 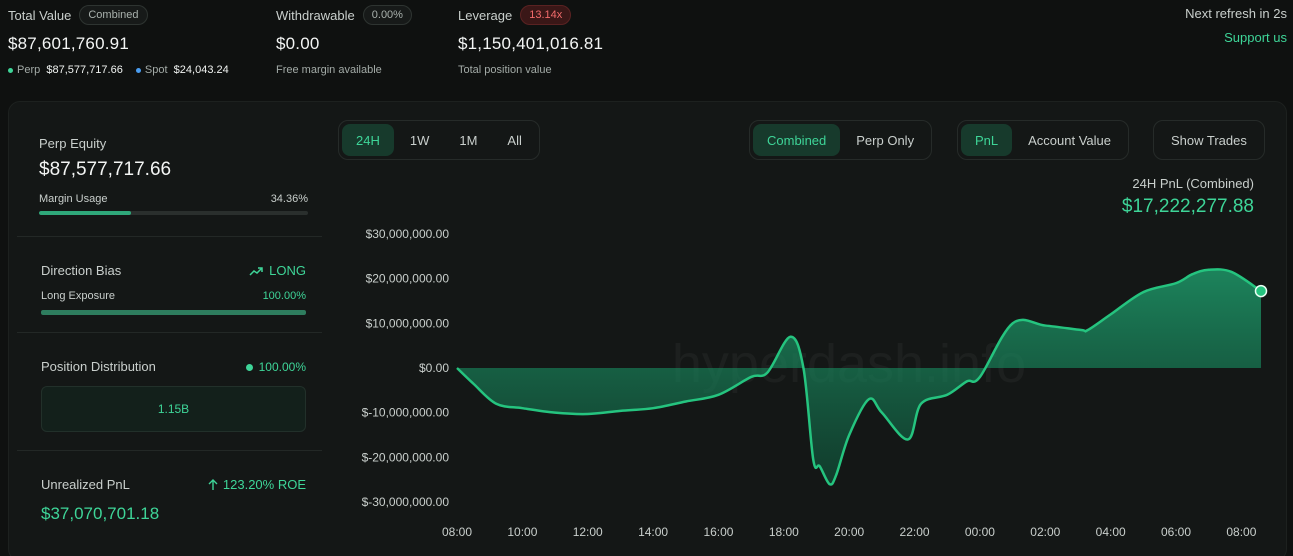 I want to click on distribution-block: 1.15B, so click(x=173, y=409).